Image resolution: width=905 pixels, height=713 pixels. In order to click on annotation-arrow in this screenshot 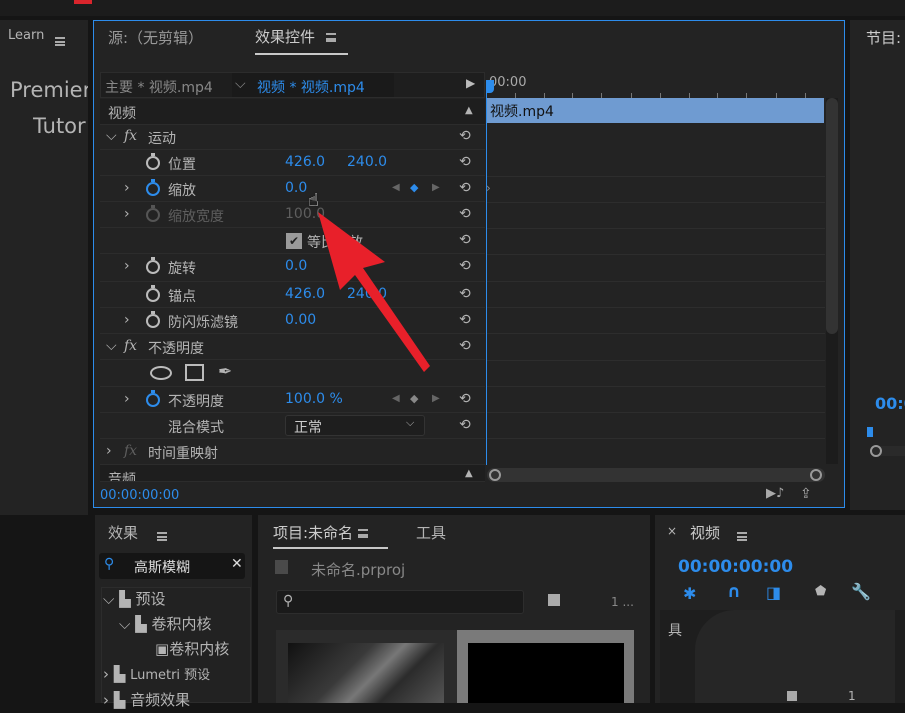, I will do `click(374, 292)`.